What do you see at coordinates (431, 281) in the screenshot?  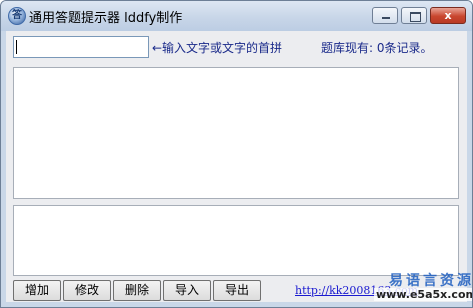 I see `watermark-title: 易语言资源网` at bounding box center [431, 281].